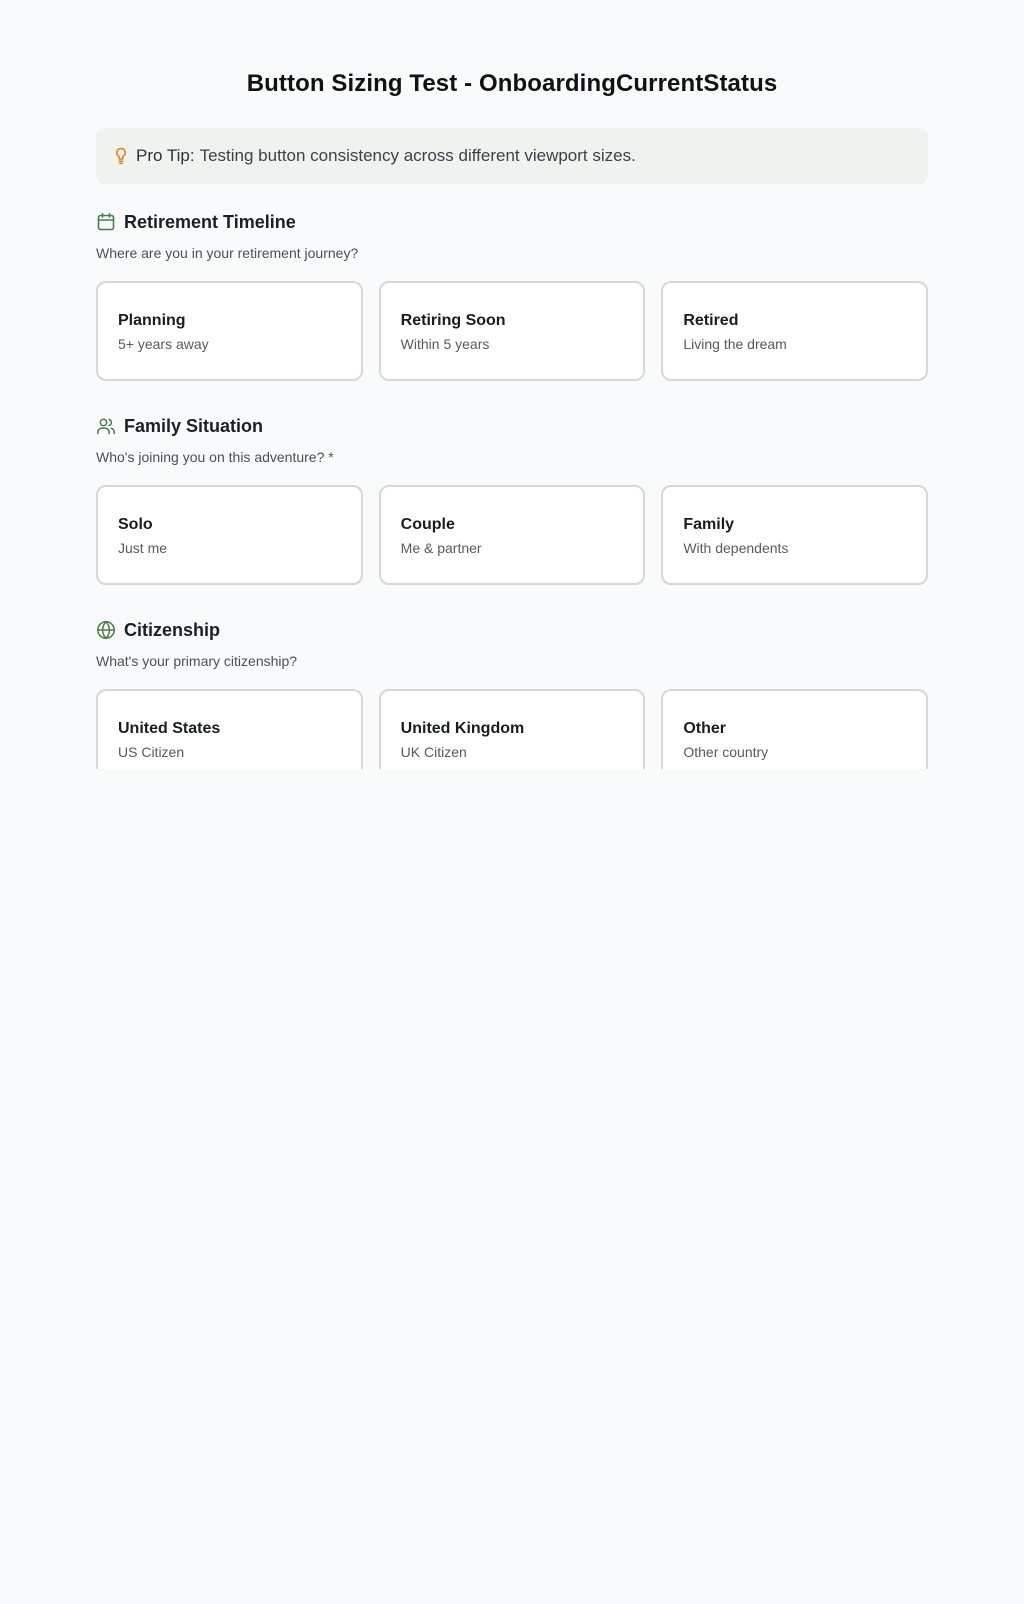  Describe the element at coordinates (453, 320) in the screenshot. I see `option-label: Retiring Soon` at that location.